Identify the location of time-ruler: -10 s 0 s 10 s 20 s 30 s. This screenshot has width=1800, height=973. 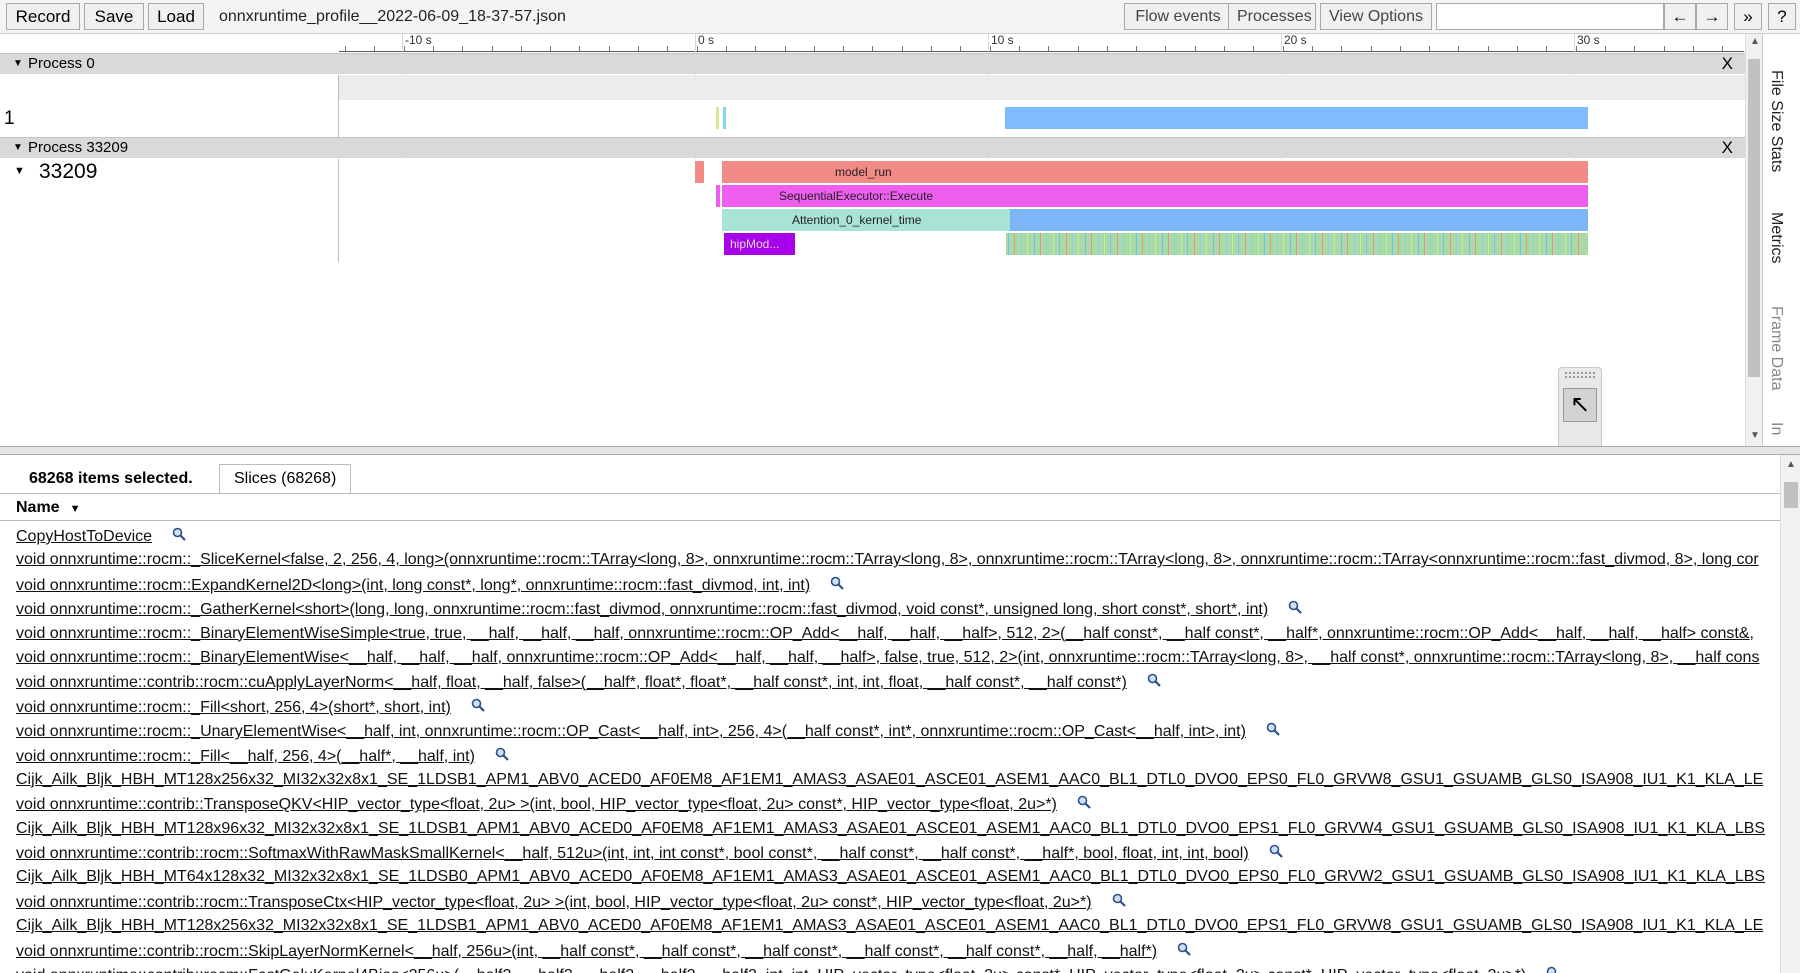
(1041, 43).